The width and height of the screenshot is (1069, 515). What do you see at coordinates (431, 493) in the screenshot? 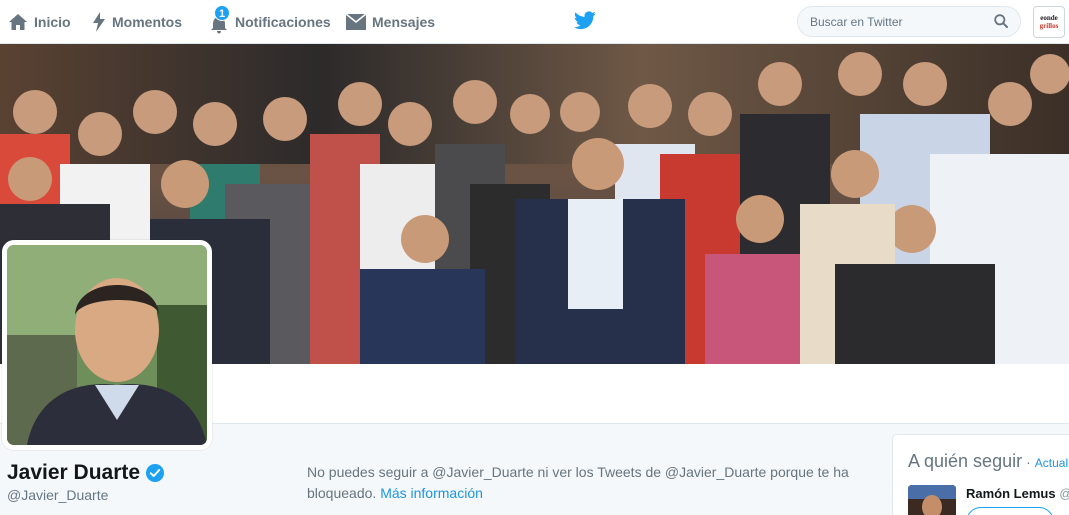
I see `learn-more-link: Más información` at bounding box center [431, 493].